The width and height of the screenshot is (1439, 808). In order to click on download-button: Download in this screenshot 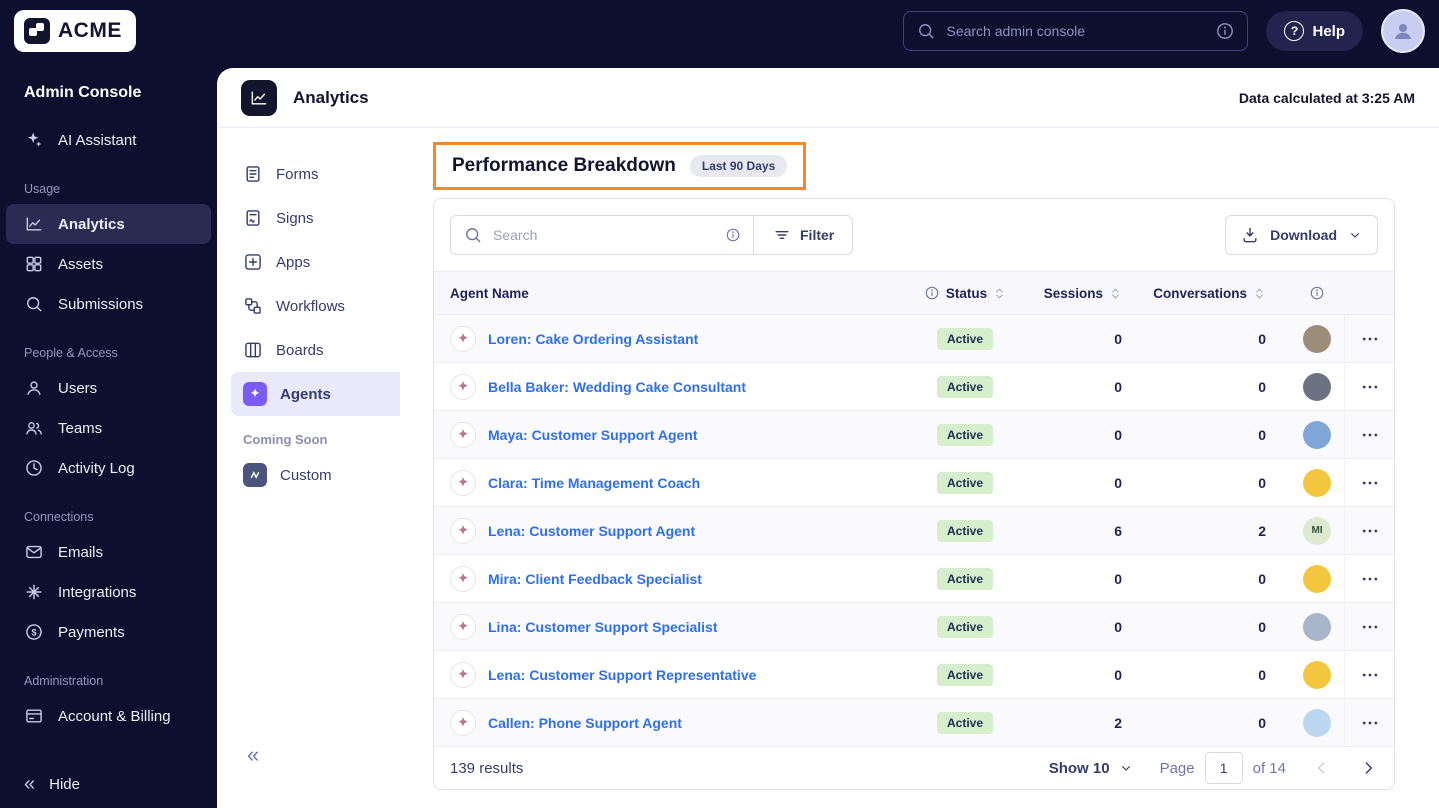, I will do `click(1301, 235)`.